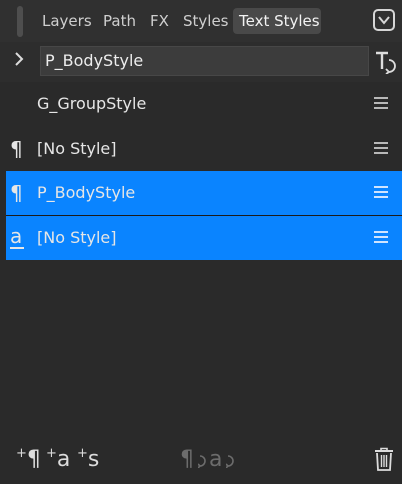  I want to click on tab-bar: Layers Path FX Styles Text Styles, so click(201, 21).